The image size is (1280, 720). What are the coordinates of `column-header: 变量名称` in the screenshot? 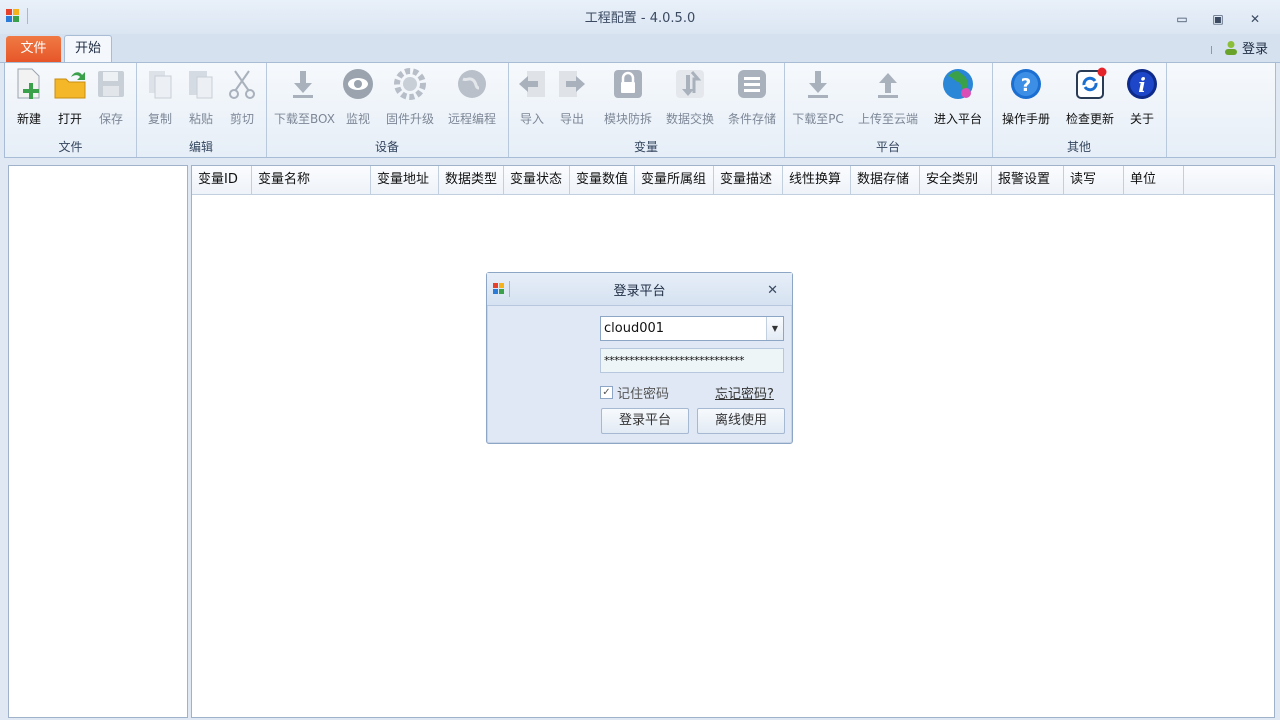 It's located at (311, 180).